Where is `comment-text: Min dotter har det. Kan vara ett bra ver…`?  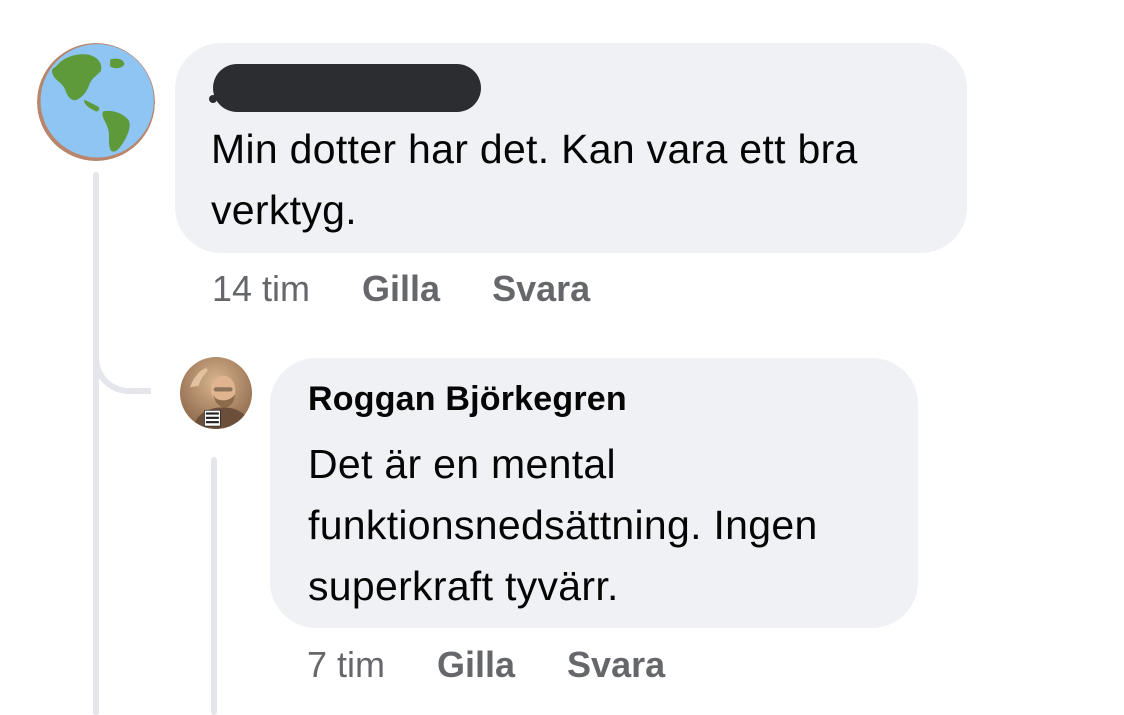 comment-text: Min dotter har det. Kan vara ett bra ver… is located at coordinates (534, 179).